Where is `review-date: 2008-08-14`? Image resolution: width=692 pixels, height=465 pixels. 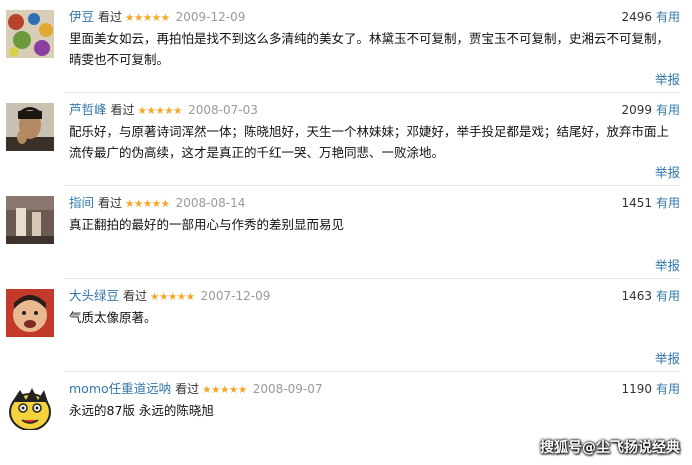
review-date: 2008-08-14 is located at coordinates (210, 203).